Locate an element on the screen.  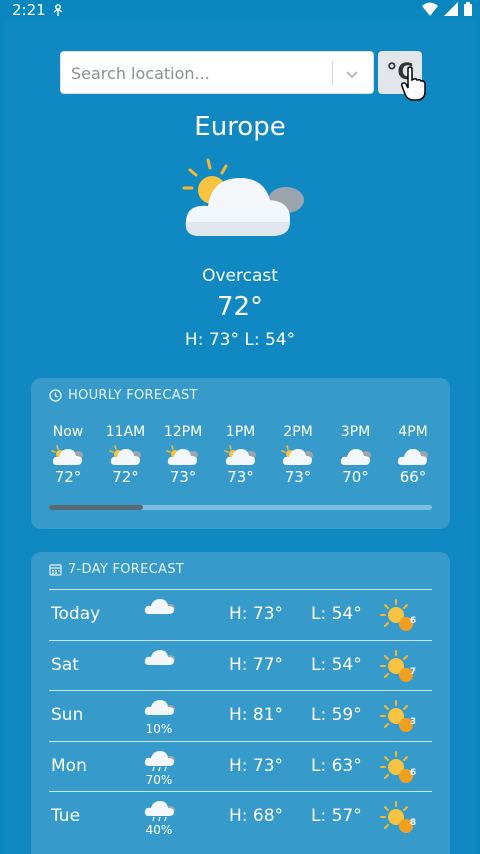
system-icons is located at coordinates (447, 9).